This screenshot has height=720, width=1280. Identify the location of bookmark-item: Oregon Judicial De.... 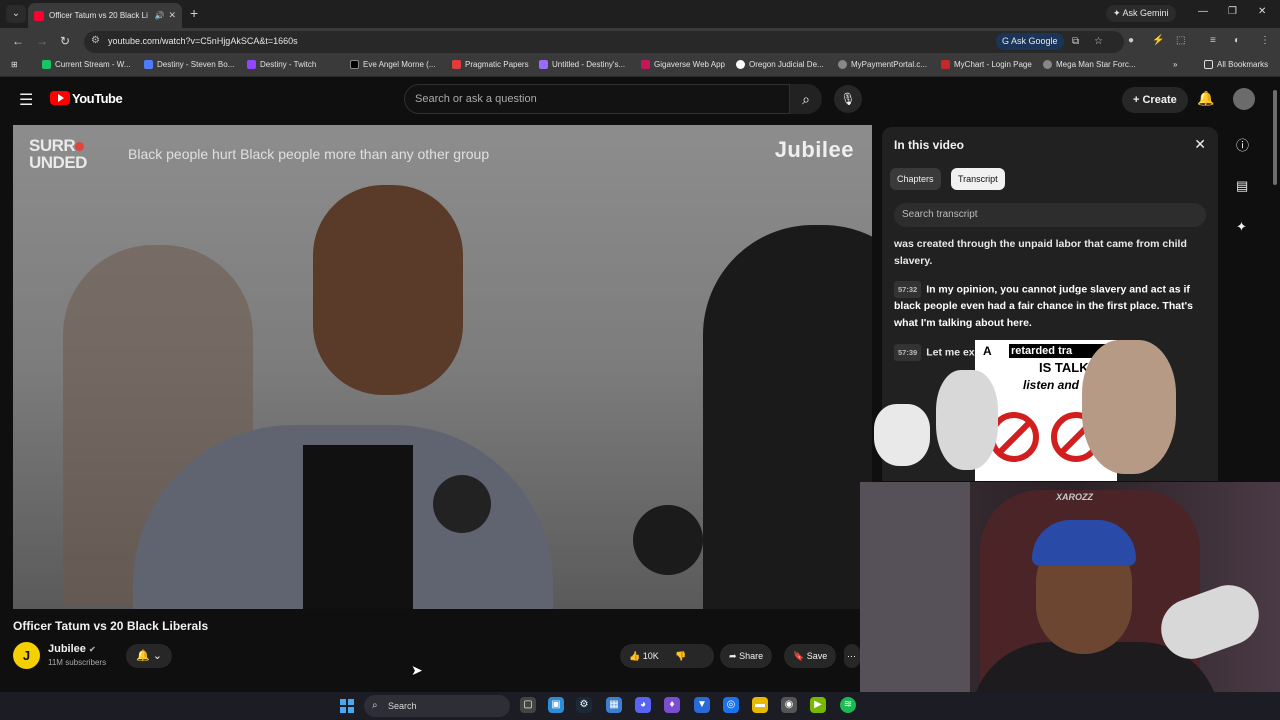
(780, 64).